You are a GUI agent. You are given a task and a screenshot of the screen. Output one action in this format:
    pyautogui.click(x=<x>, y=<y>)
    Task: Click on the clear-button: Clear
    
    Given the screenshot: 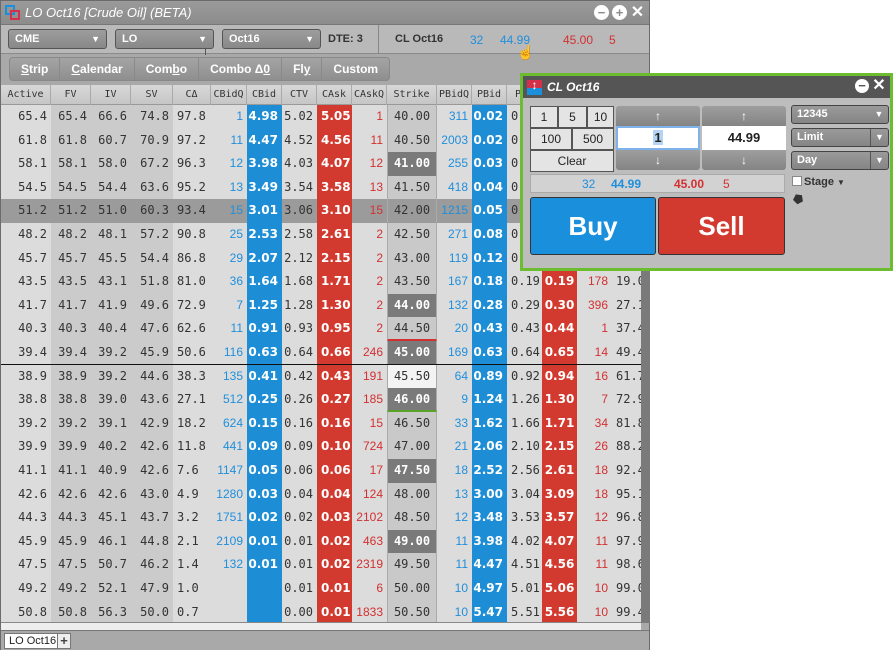 What is the action you would take?
    pyautogui.click(x=572, y=161)
    